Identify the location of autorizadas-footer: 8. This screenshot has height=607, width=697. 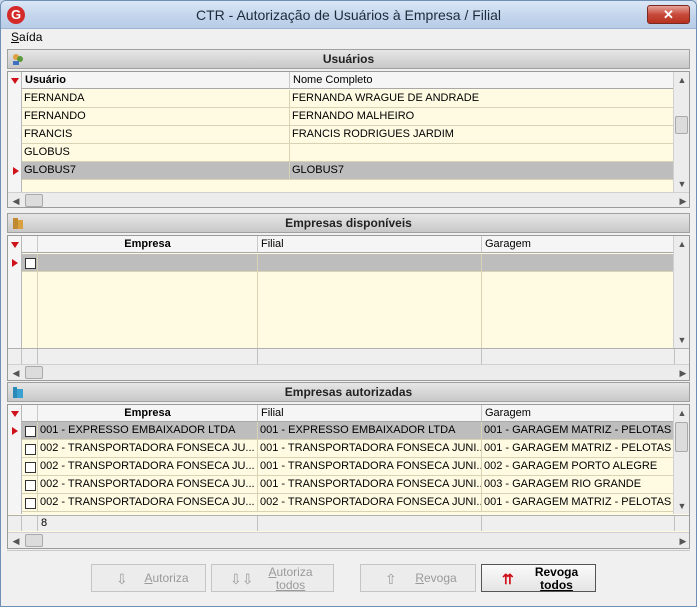
(348, 523).